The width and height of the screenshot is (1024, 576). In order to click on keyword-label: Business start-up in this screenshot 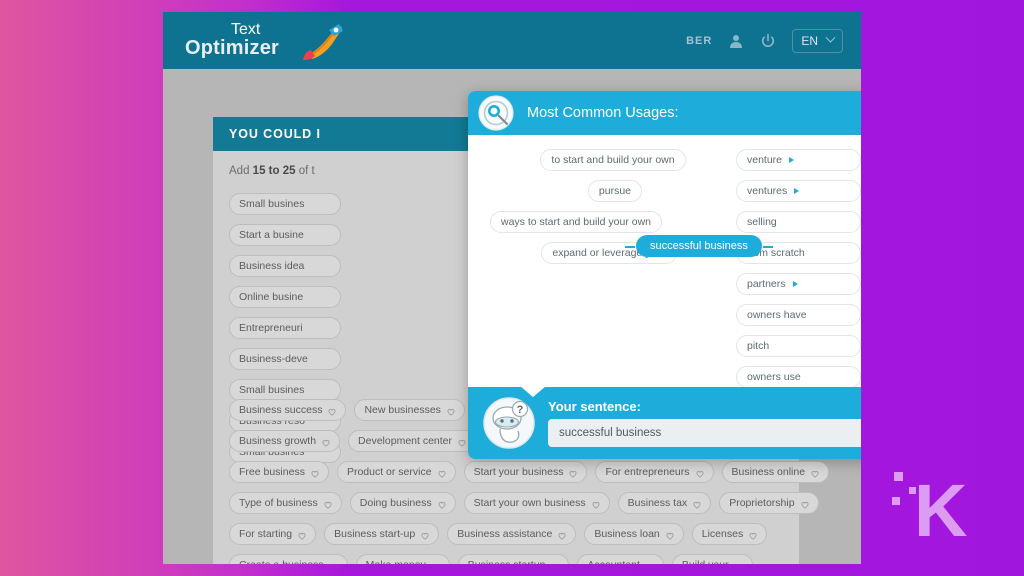, I will do `click(375, 534)`.